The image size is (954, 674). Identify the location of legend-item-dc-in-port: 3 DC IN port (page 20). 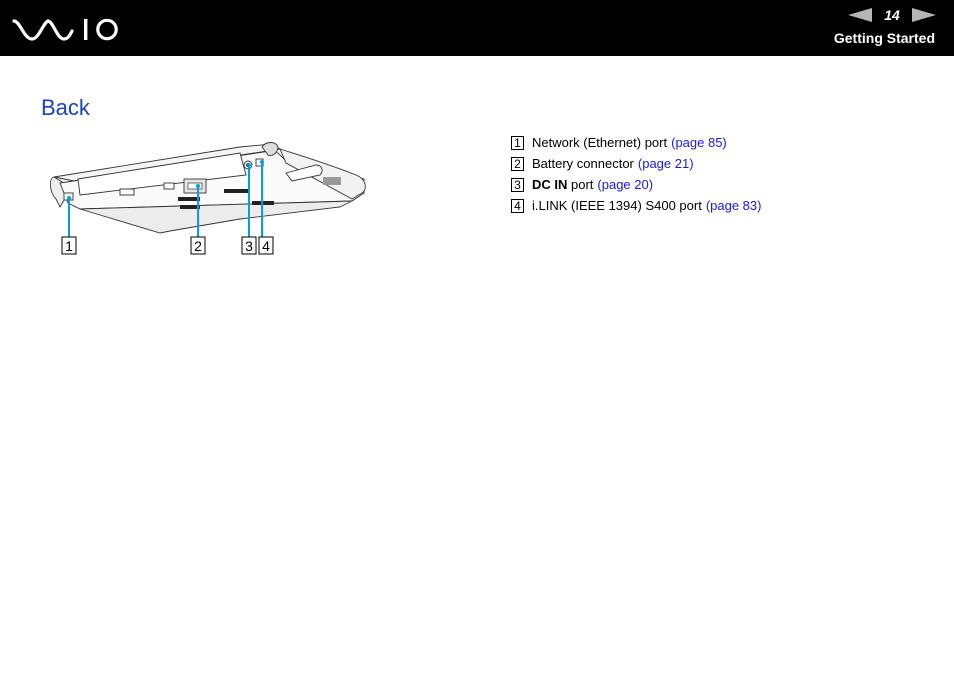
(636, 184).